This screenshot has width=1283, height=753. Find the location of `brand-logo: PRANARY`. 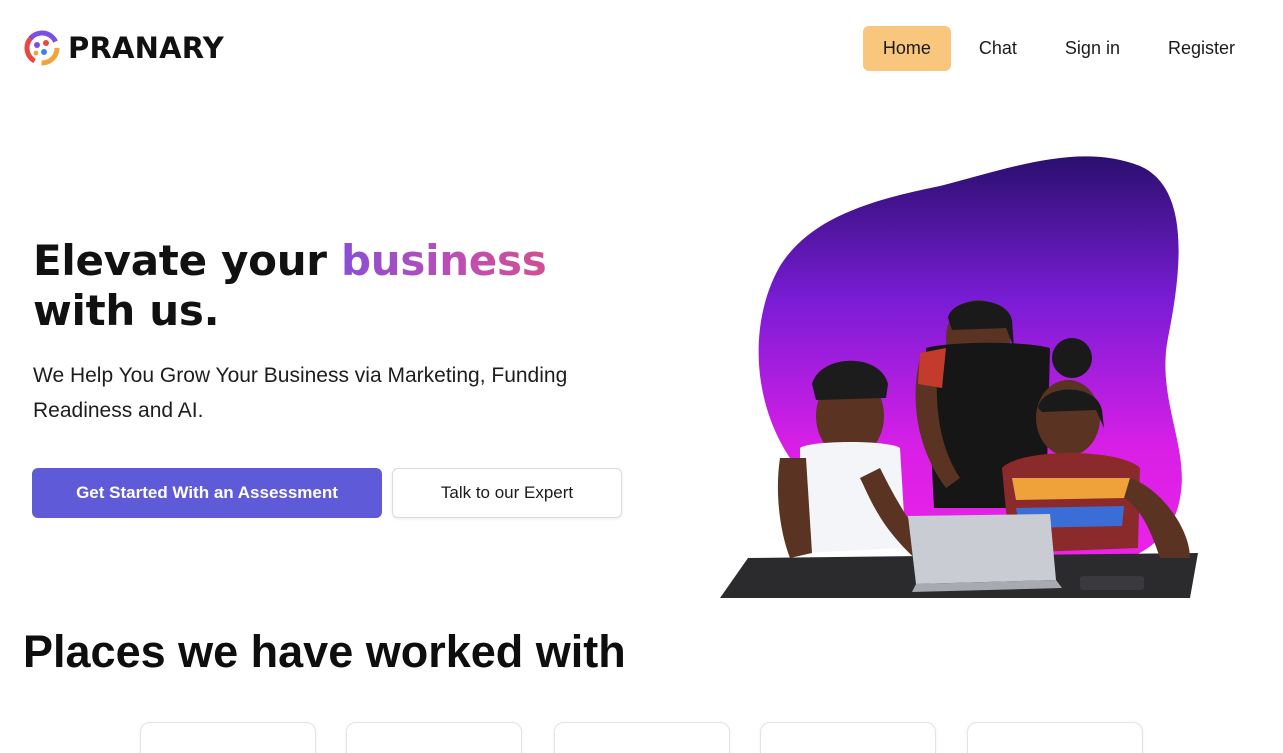

brand-logo: PRANARY is located at coordinates (124, 48).